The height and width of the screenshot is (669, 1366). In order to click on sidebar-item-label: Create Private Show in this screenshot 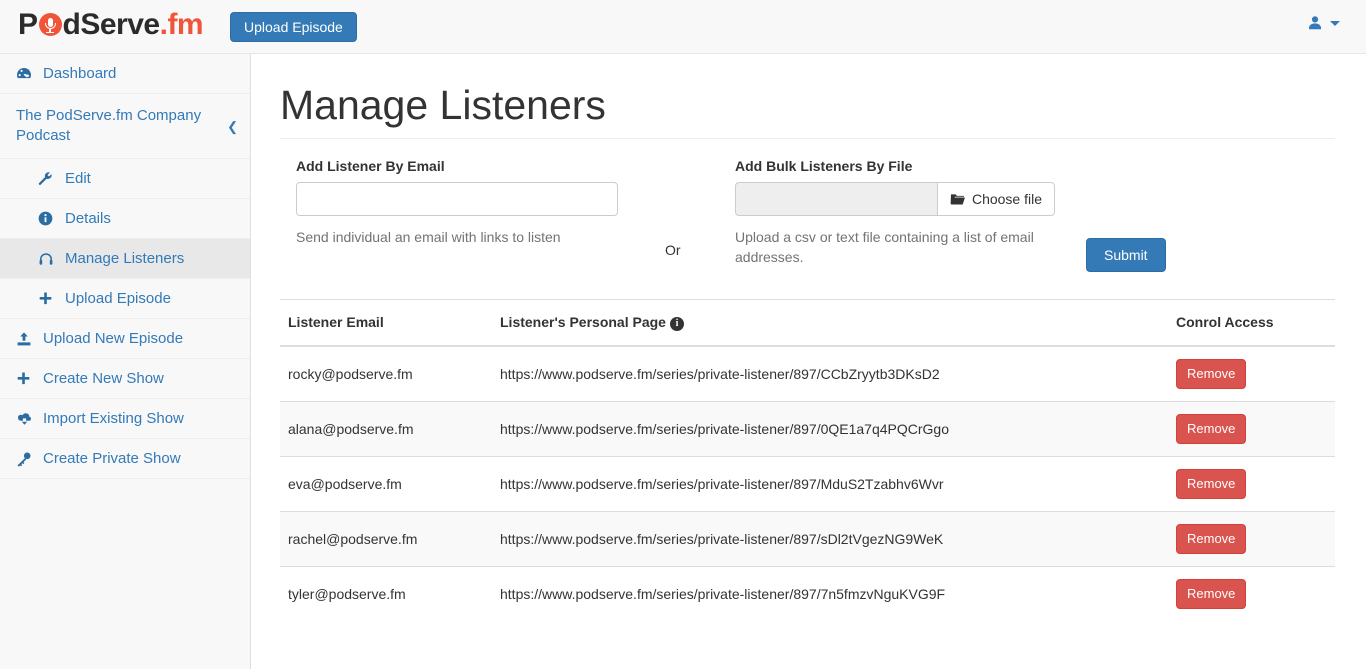, I will do `click(112, 458)`.